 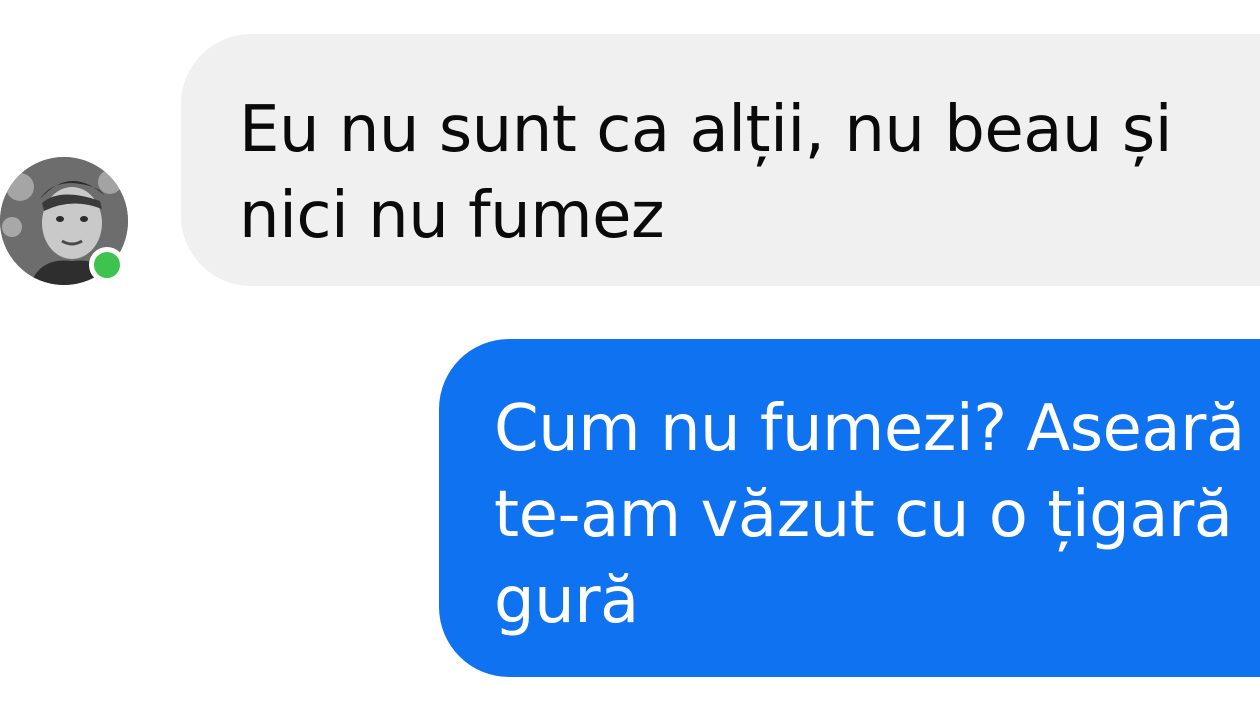 What do you see at coordinates (869, 429) in the screenshot?
I see `outgoing-message-line: Cum nu fumezi? Aseară` at bounding box center [869, 429].